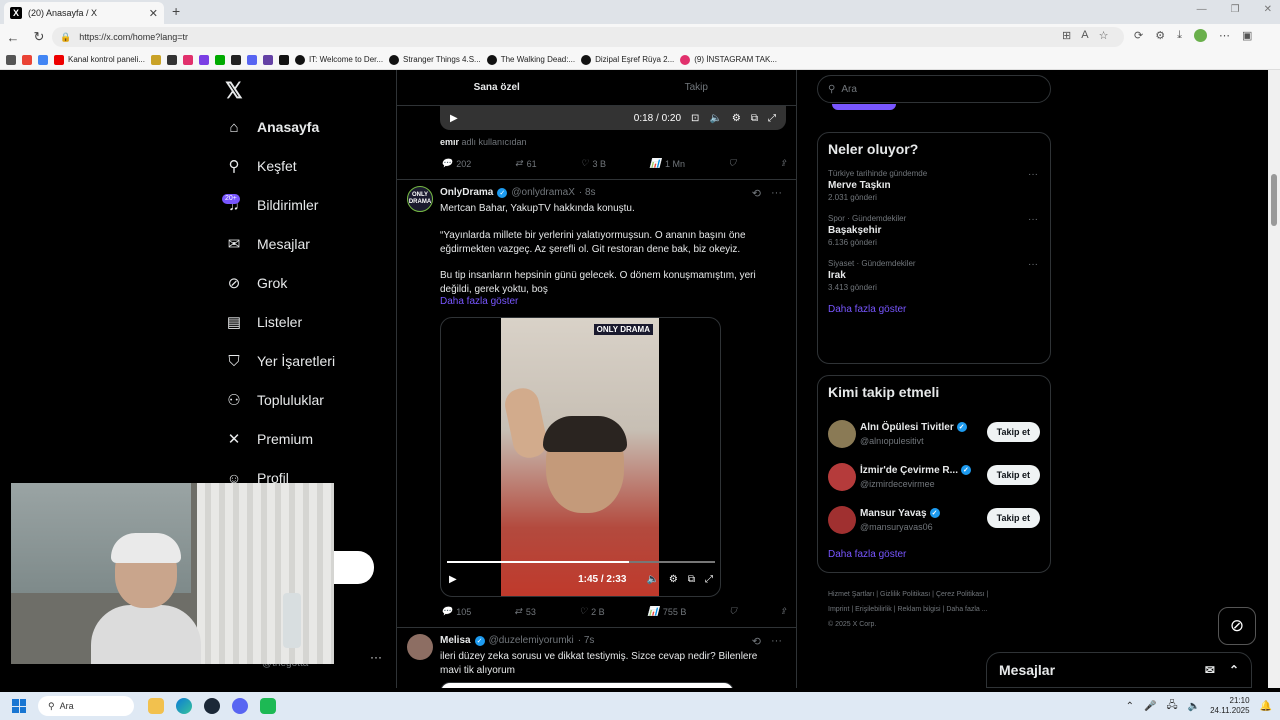  What do you see at coordinates (1084, 35) in the screenshot?
I see `read-aloud-icon: A` at bounding box center [1084, 35].